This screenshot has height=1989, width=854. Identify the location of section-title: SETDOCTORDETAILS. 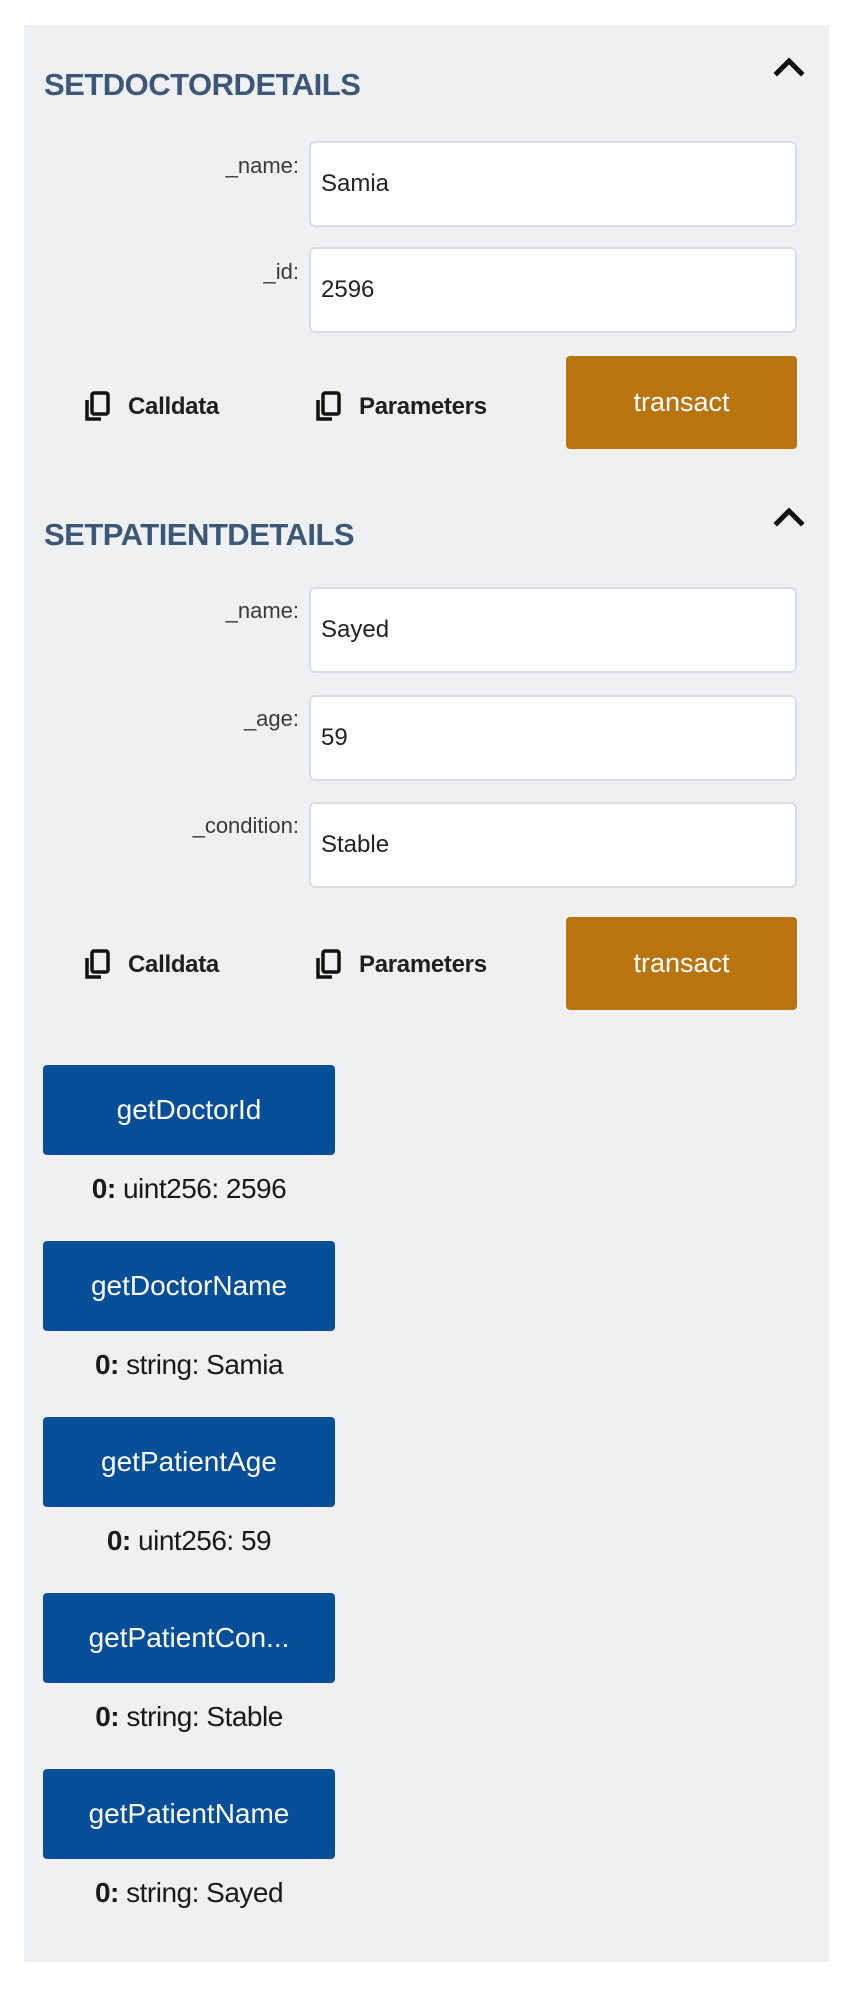
(202, 84).